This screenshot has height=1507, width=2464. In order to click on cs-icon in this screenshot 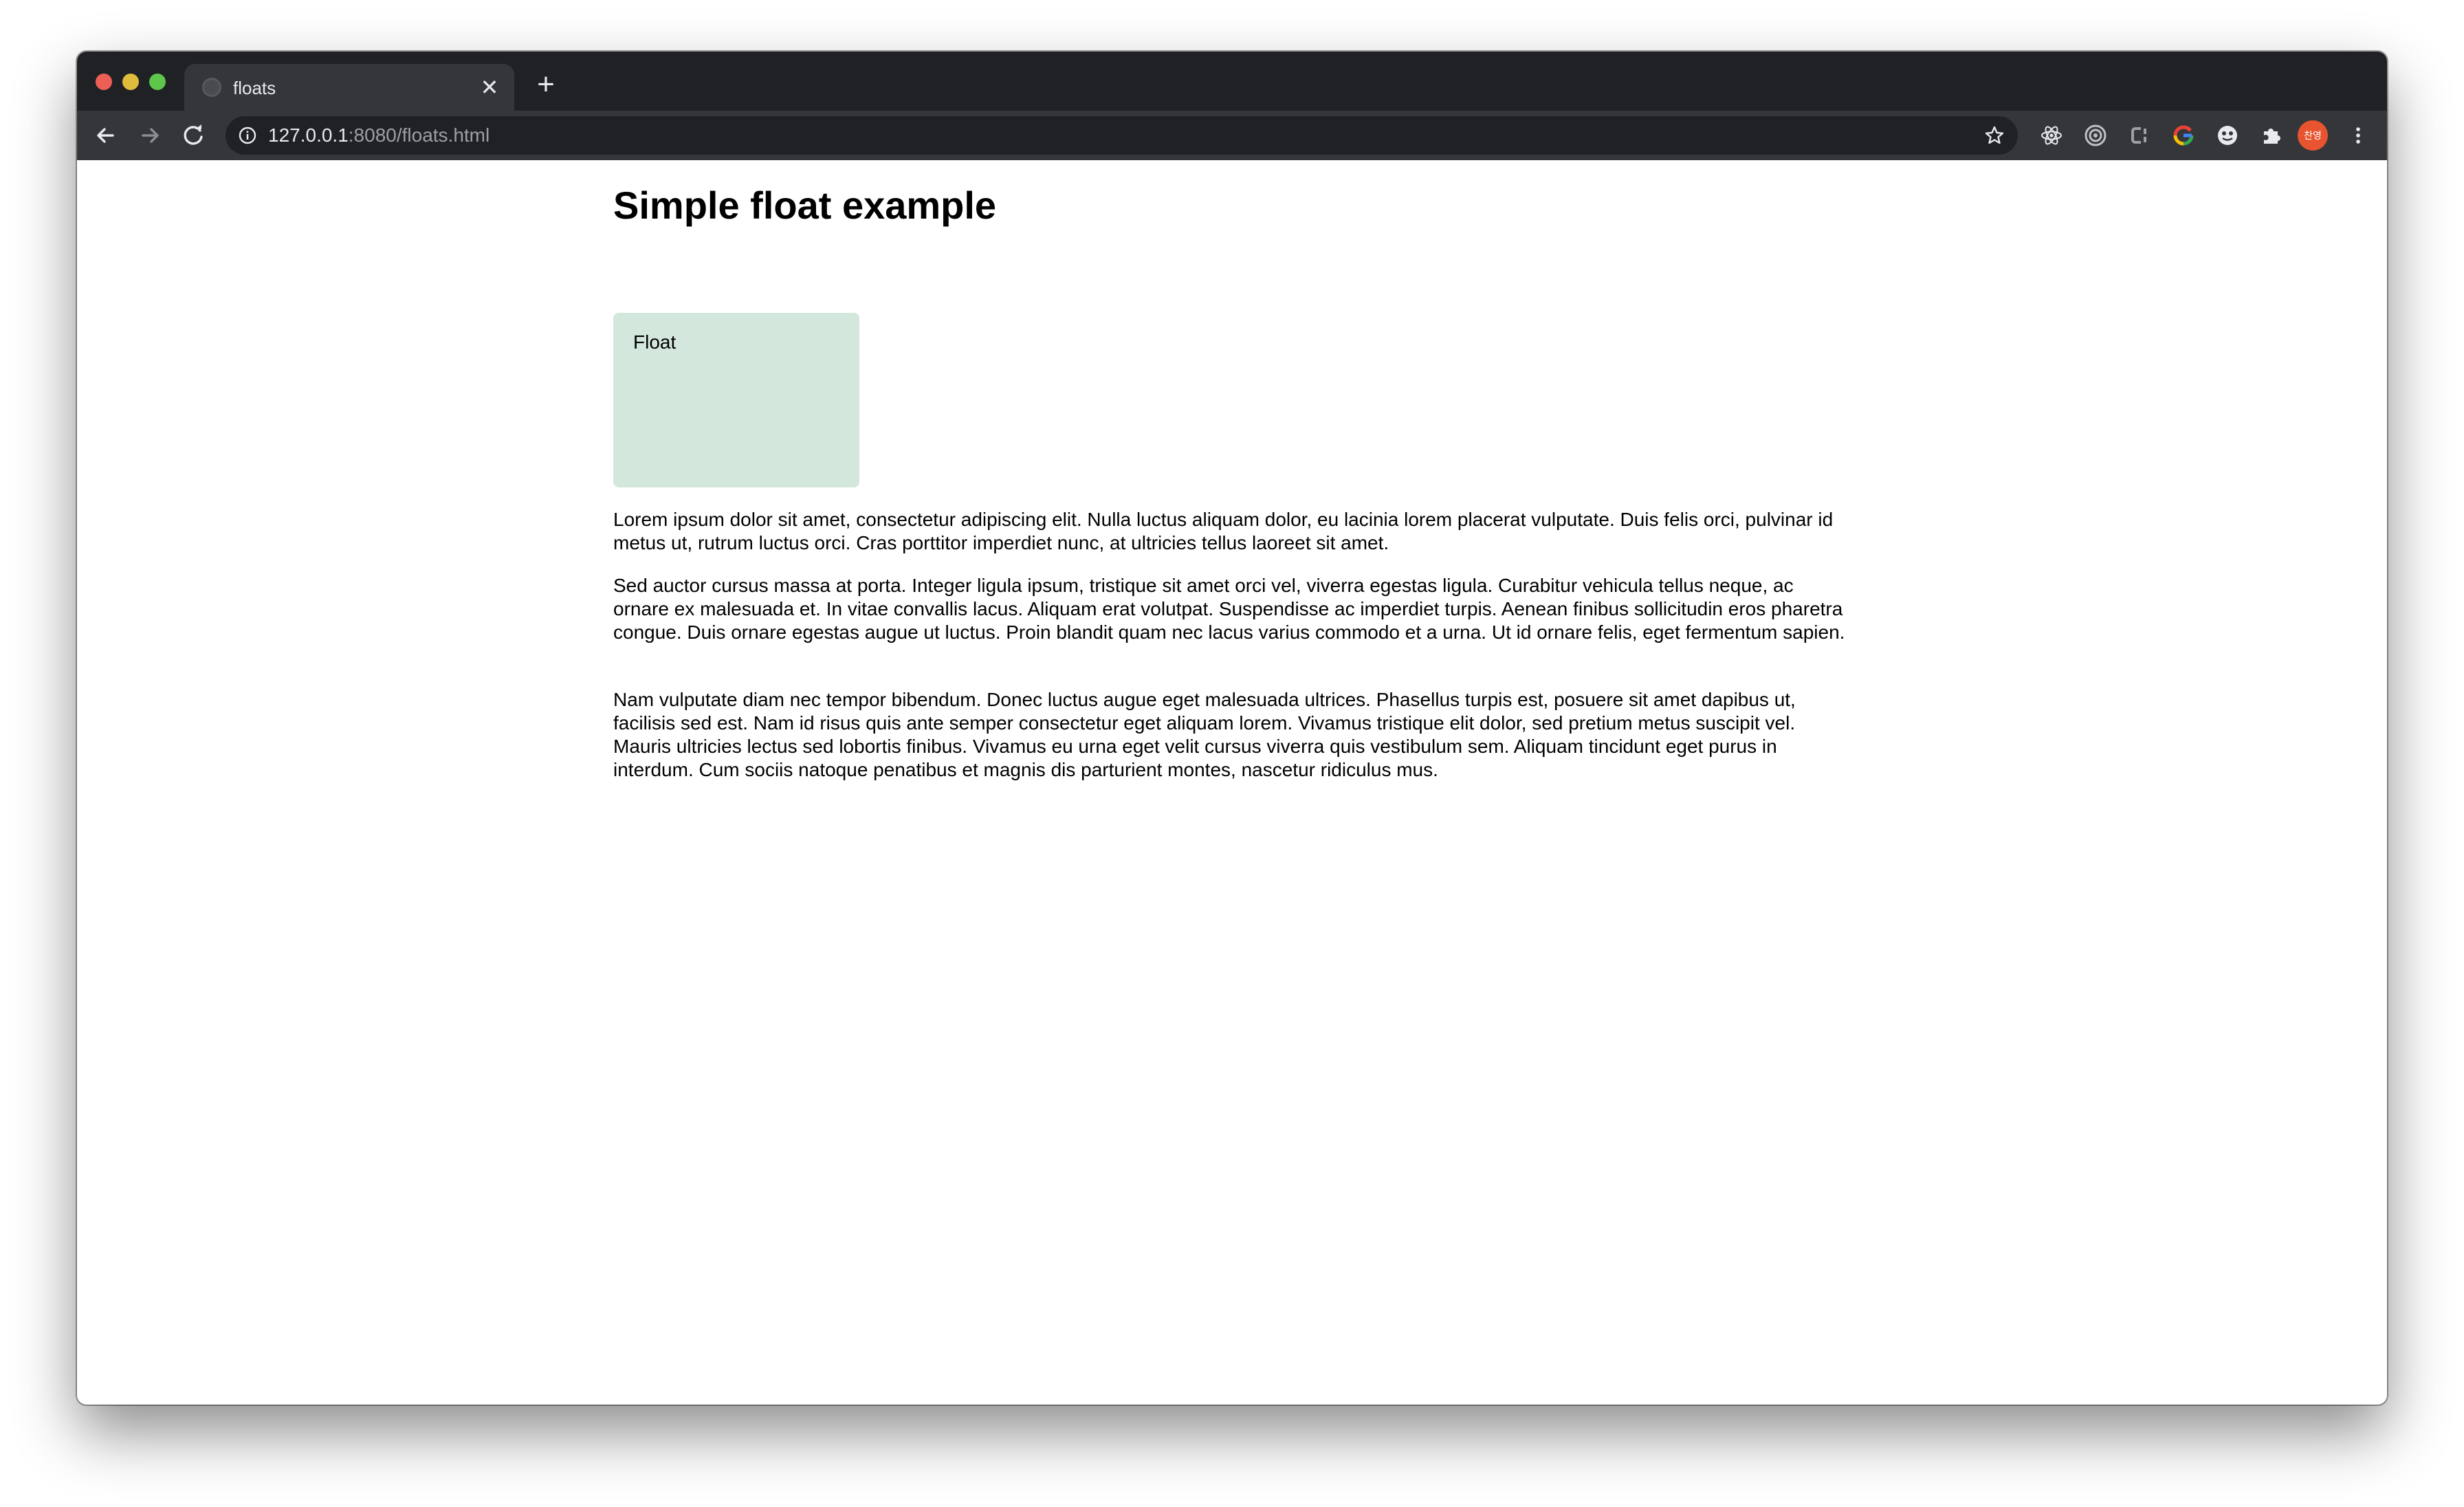, I will do `click(2139, 135)`.